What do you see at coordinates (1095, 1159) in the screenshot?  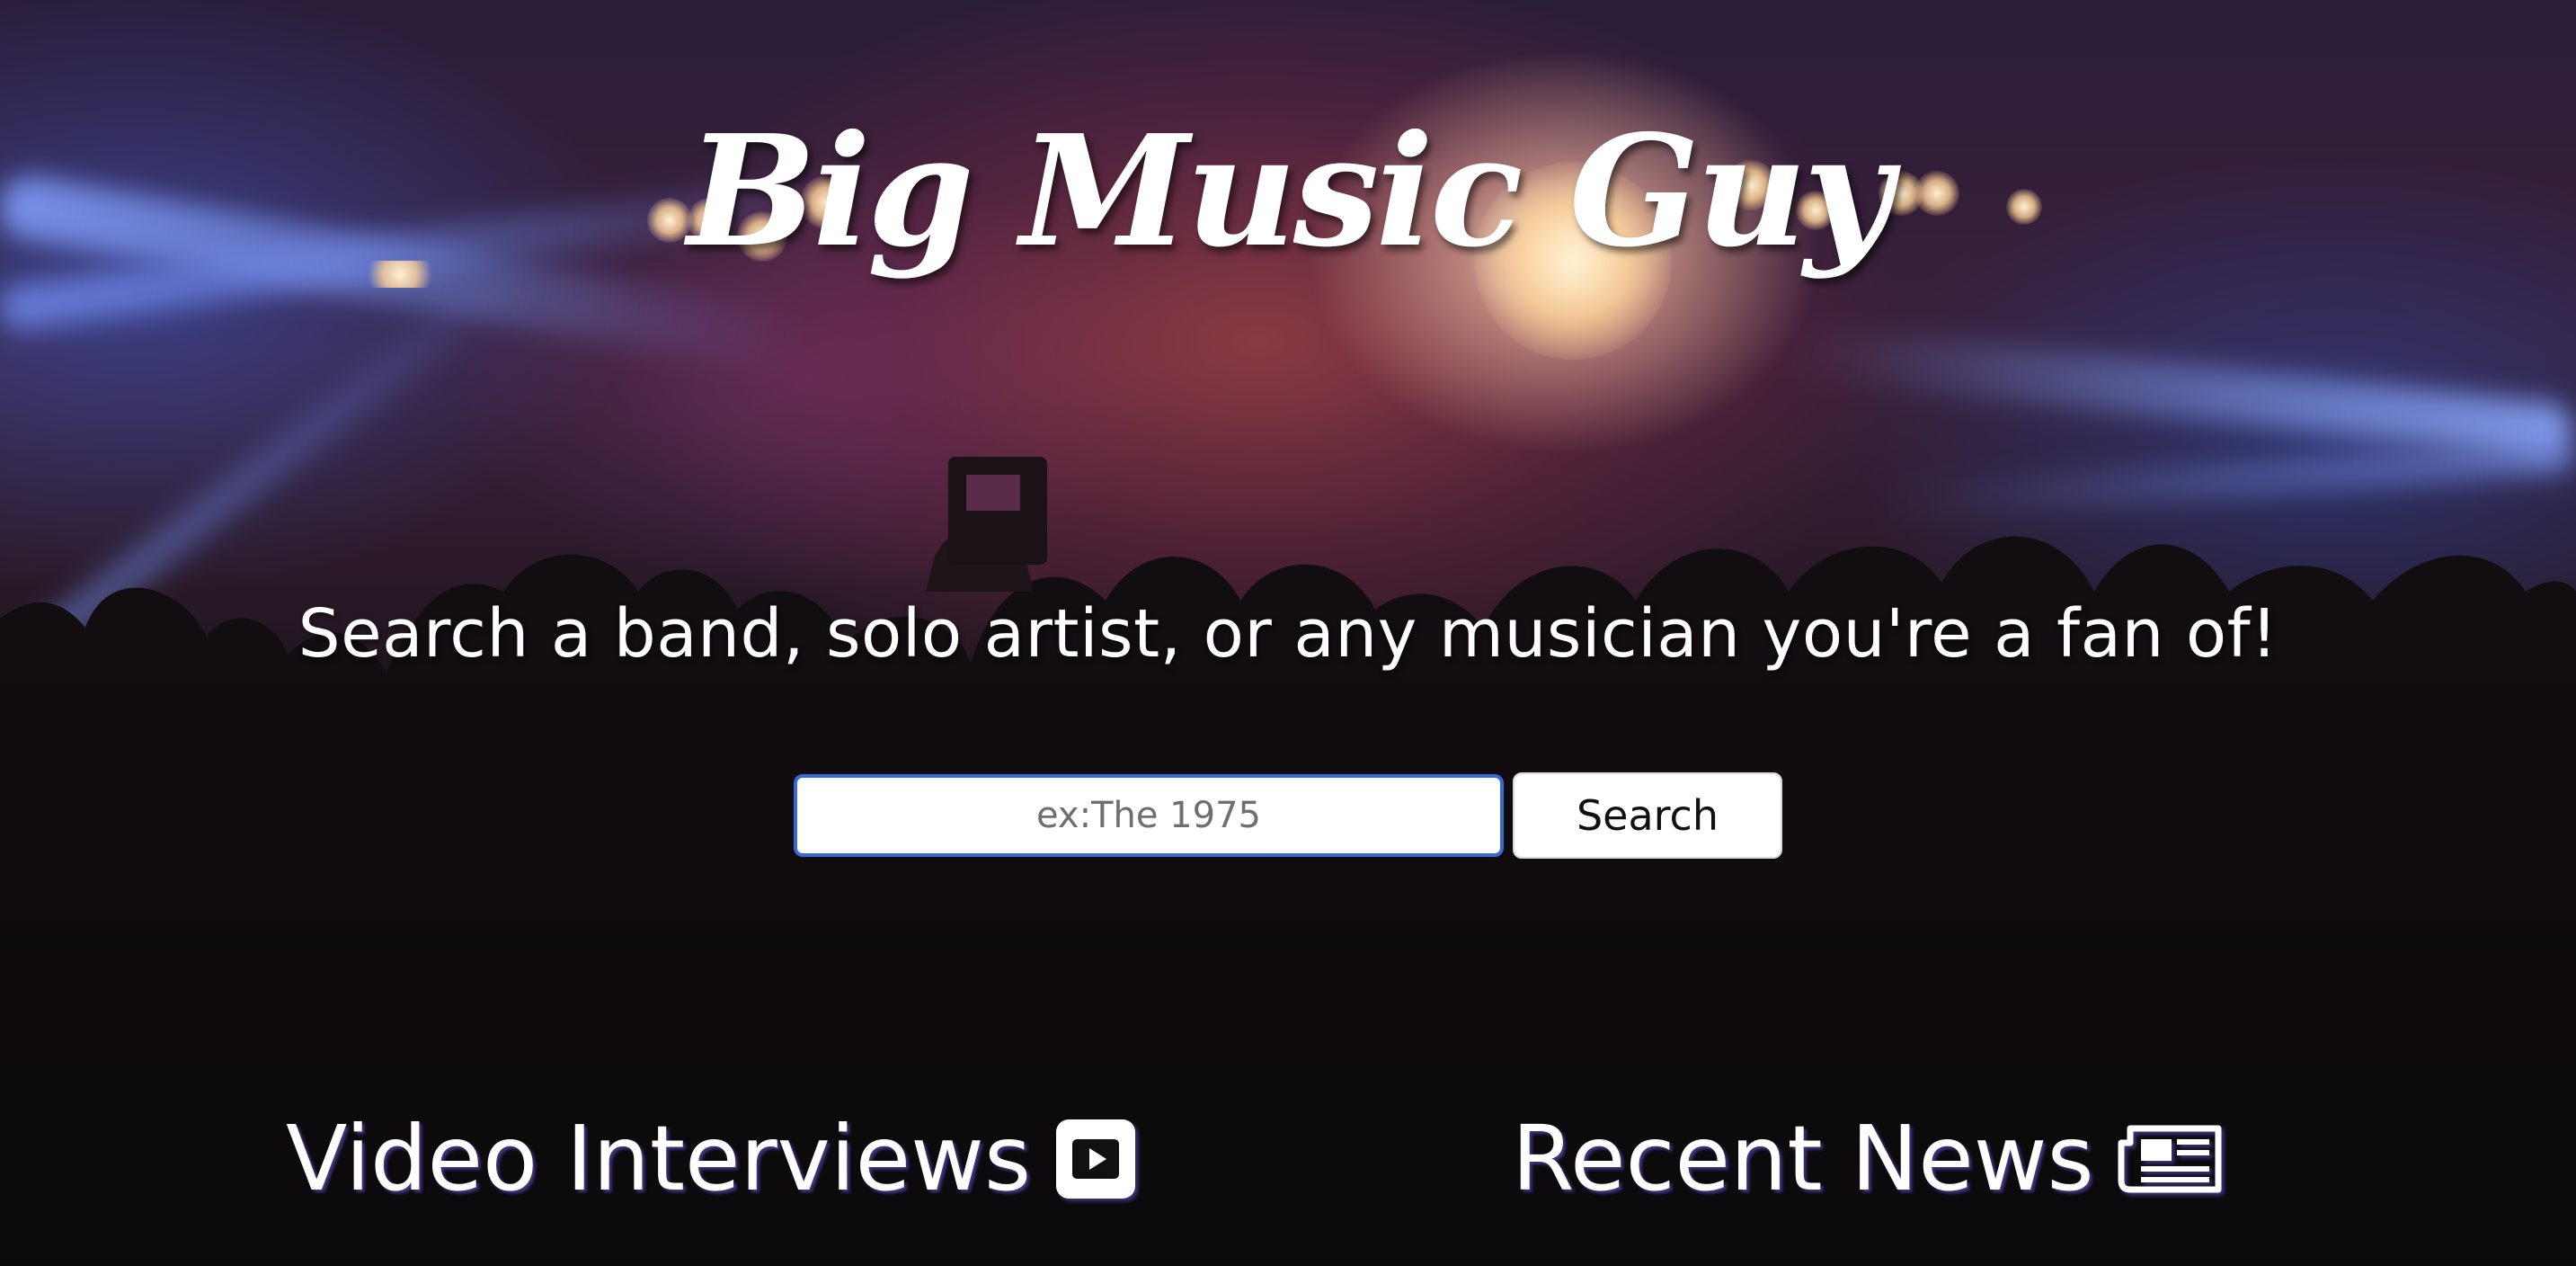 I see `youtube-play-icon` at bounding box center [1095, 1159].